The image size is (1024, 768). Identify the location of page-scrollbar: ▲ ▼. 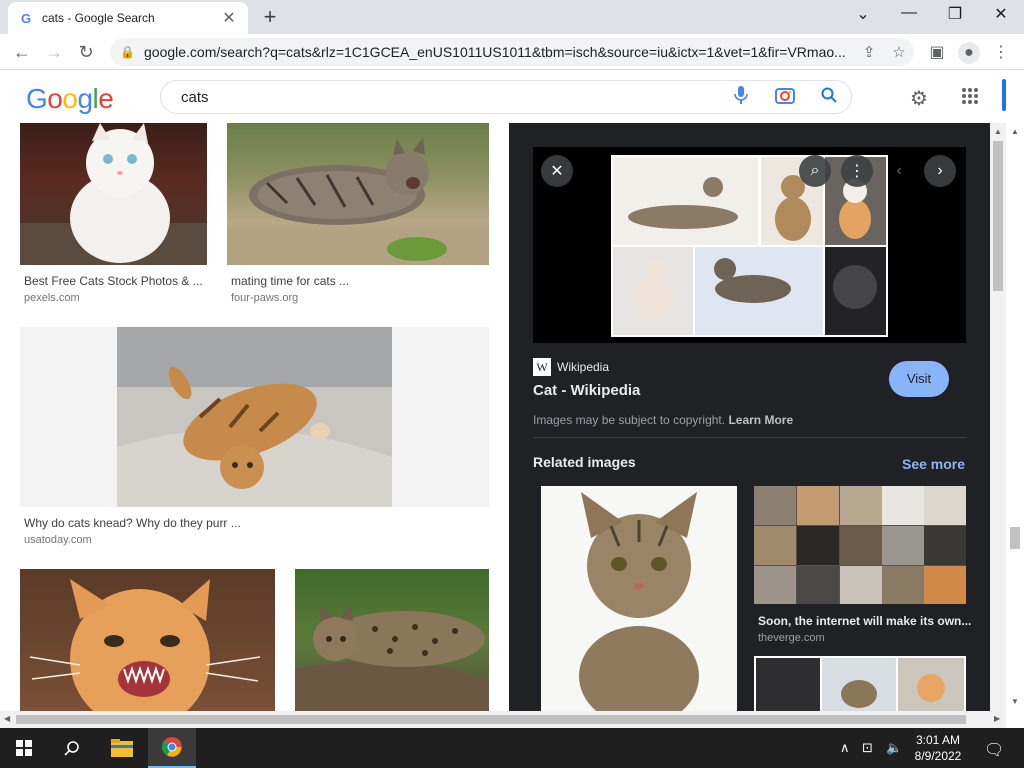
(1015, 417).